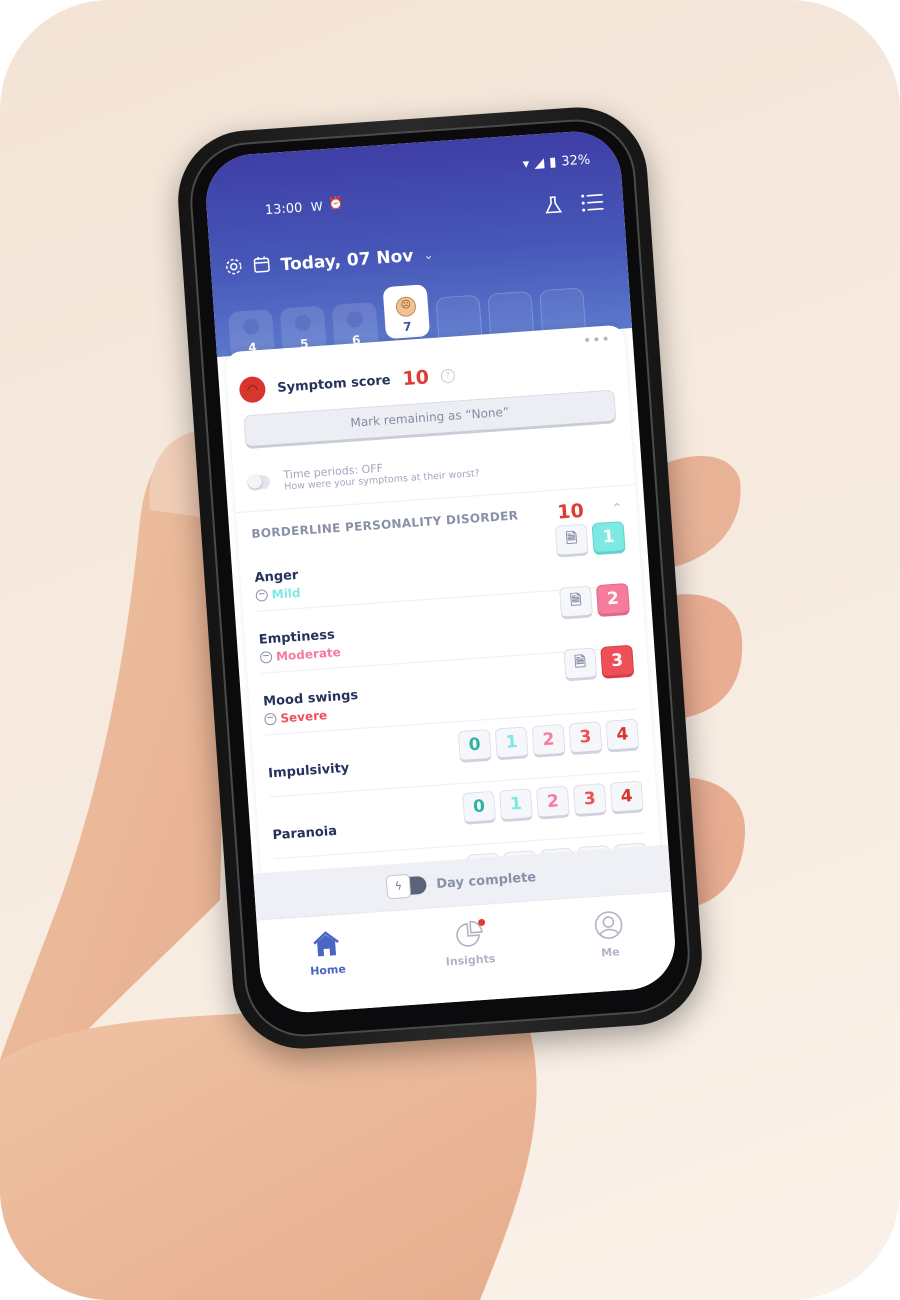 The height and width of the screenshot is (1300, 900). What do you see at coordinates (570, 511) in the screenshot?
I see `category-score: 10` at bounding box center [570, 511].